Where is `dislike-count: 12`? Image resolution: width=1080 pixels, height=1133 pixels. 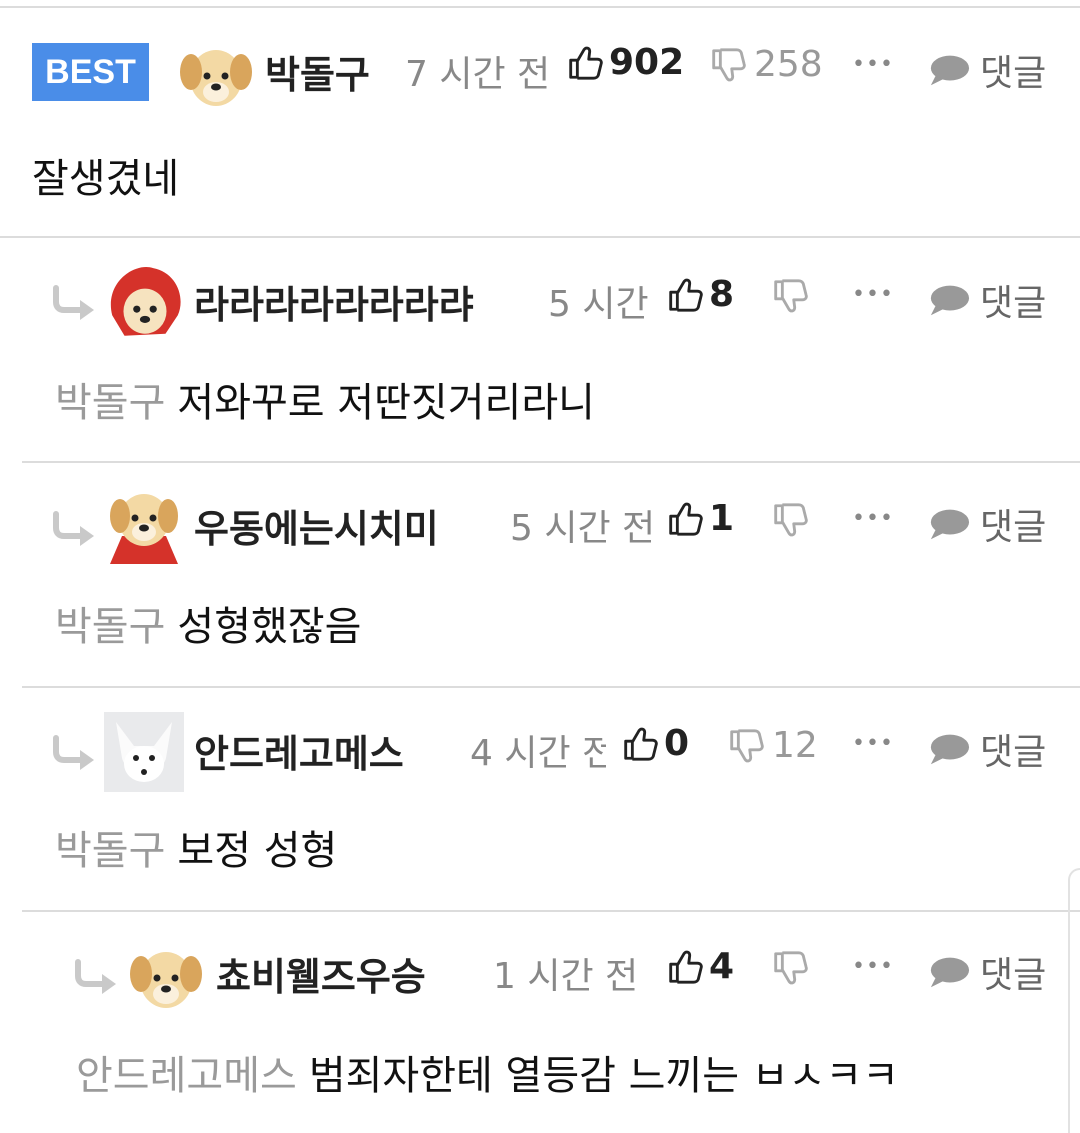
dislike-count: 12 is located at coordinates (795, 745).